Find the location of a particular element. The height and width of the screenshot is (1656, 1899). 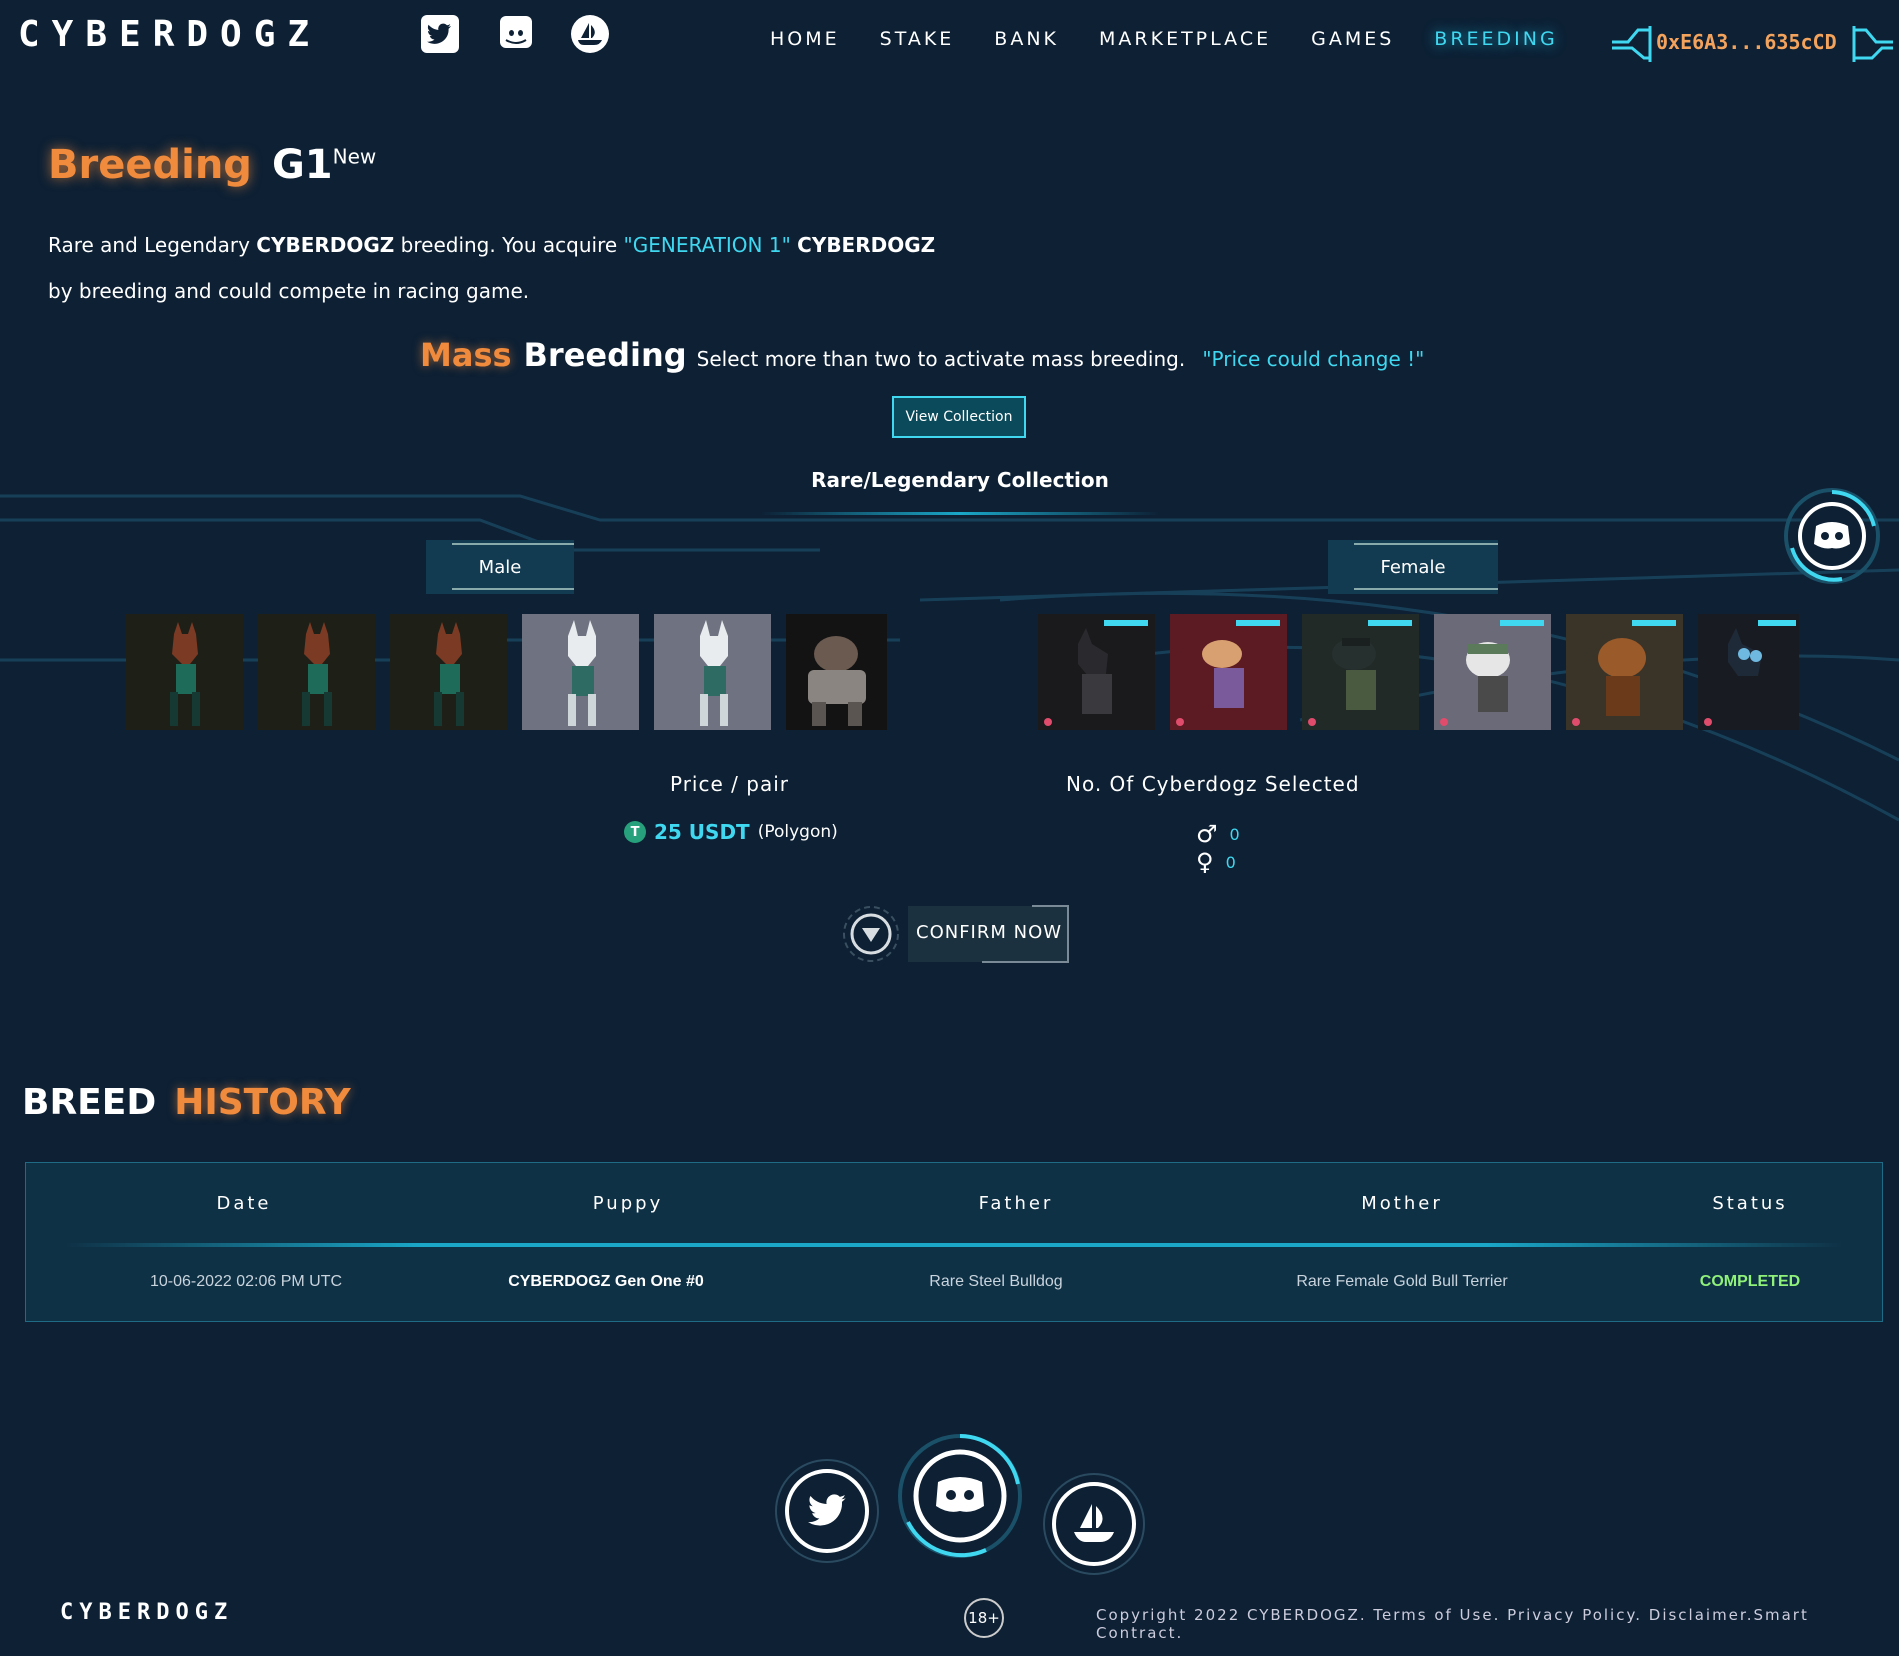

female-mastiff-image is located at coordinates (1624, 672).